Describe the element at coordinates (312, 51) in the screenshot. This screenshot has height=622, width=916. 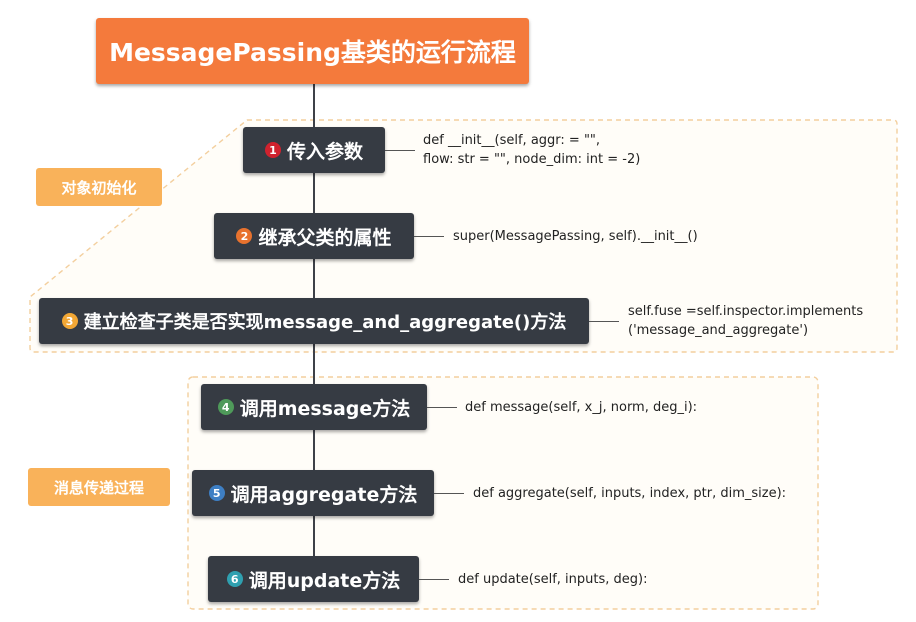
I see `diagram-title: MessagePassing基类的运行流程` at that location.